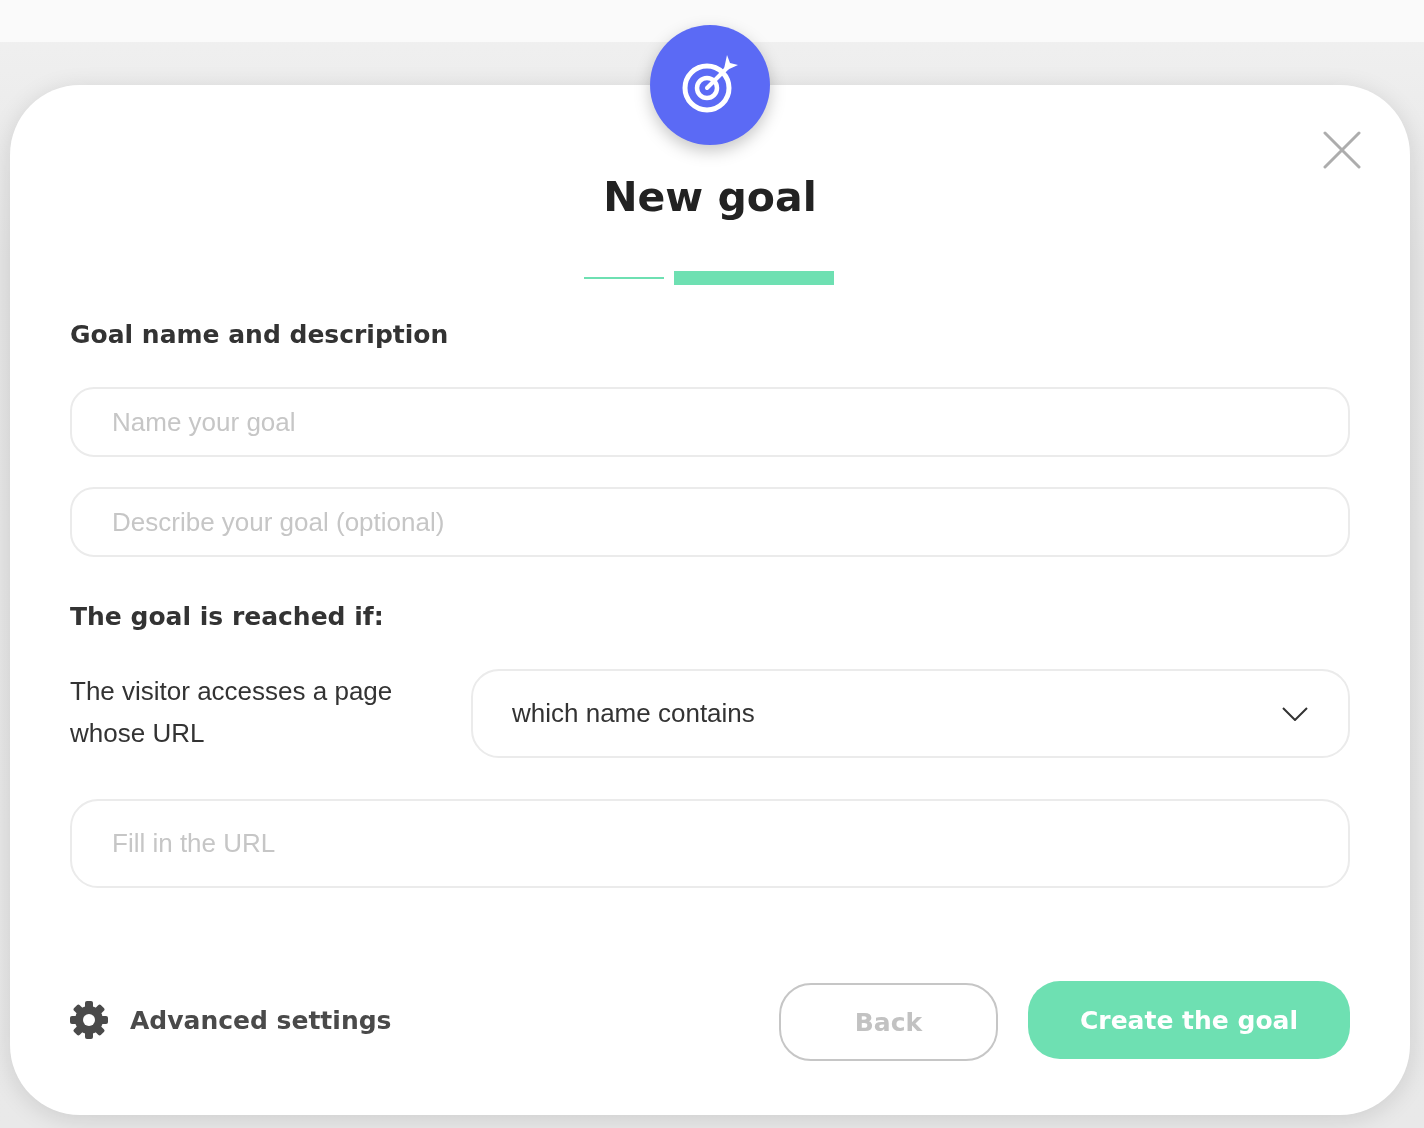 The image size is (1424, 1128). What do you see at coordinates (227, 617) in the screenshot?
I see `section-heading: The goal is reached if:` at bounding box center [227, 617].